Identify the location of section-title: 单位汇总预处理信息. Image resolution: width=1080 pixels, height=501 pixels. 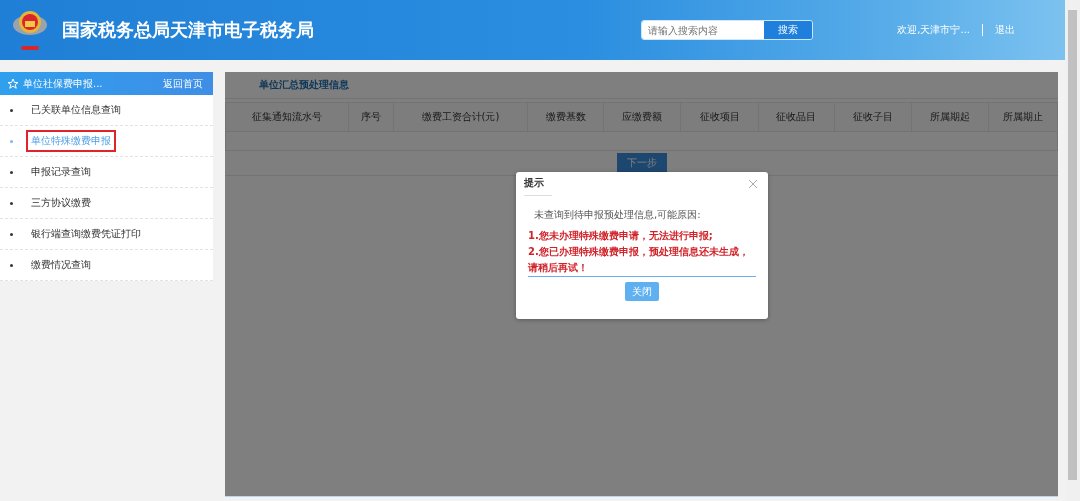
(641, 85).